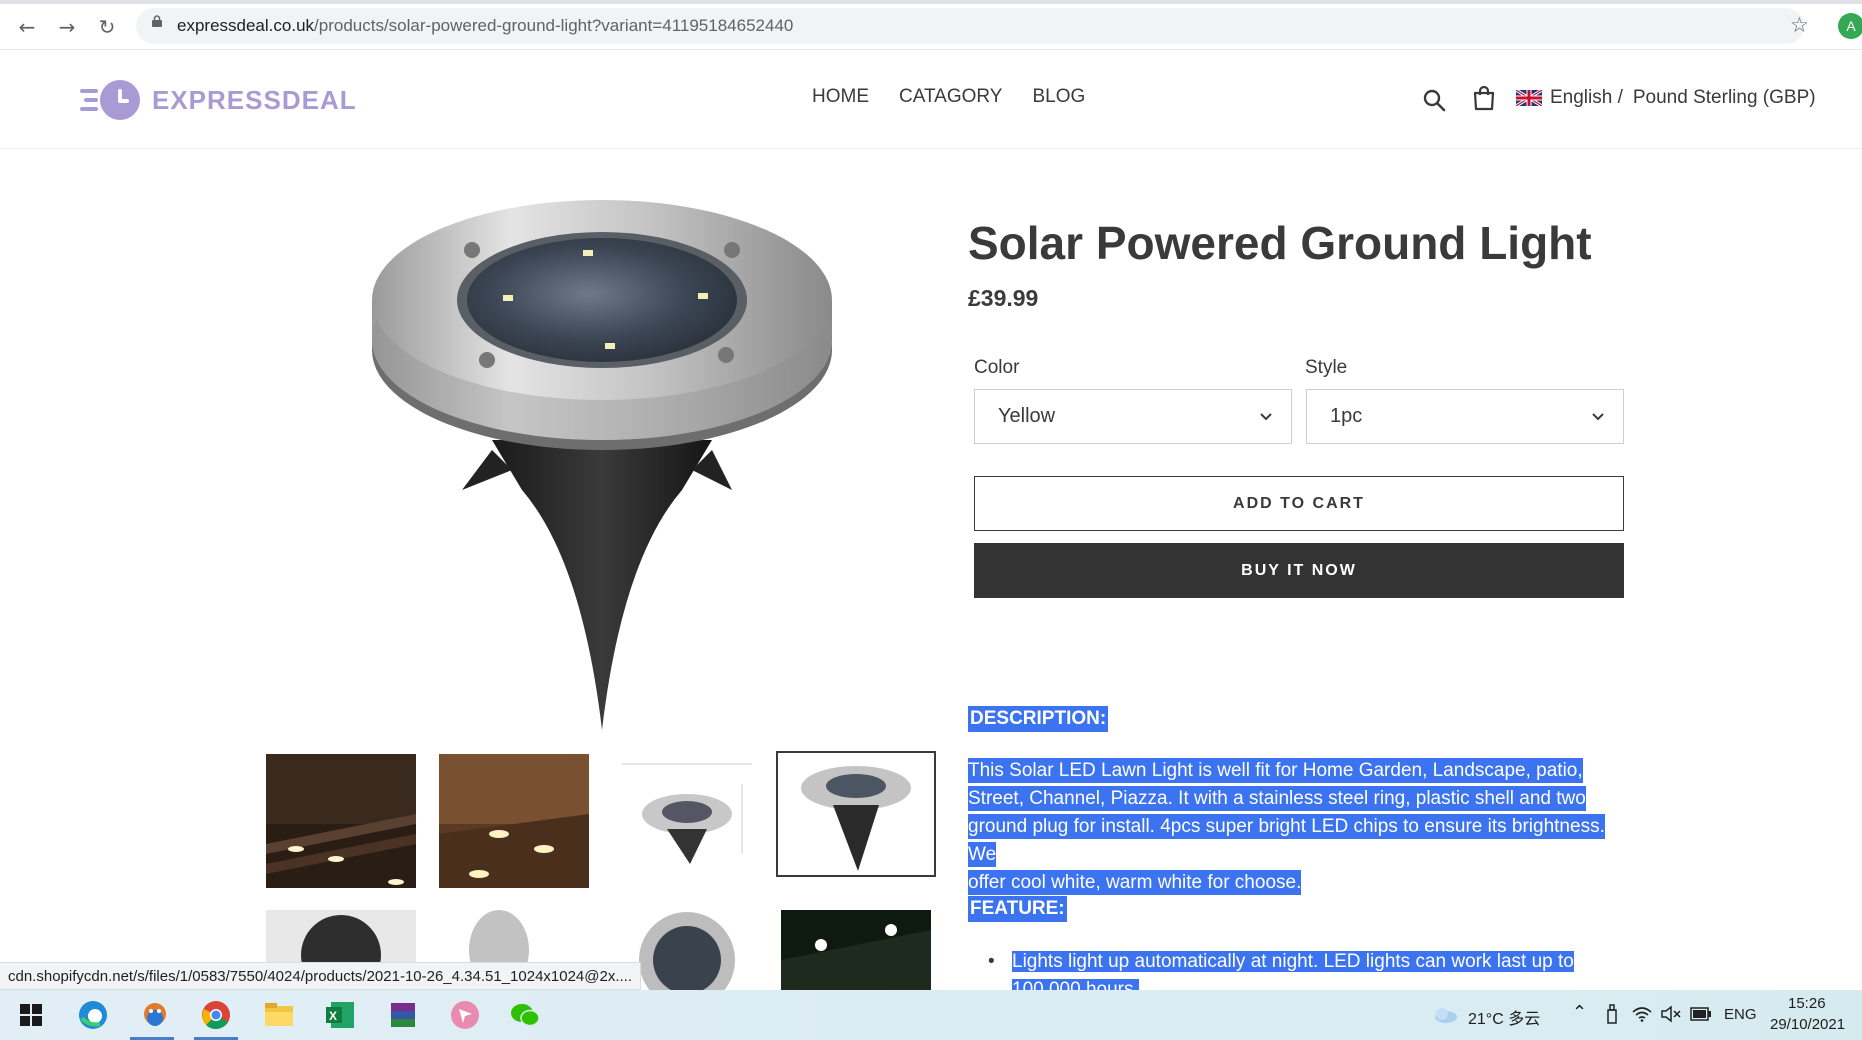 The image size is (1862, 1040). Describe the element at coordinates (1058, 97) in the screenshot. I see `nav-blog: BLOG` at that location.